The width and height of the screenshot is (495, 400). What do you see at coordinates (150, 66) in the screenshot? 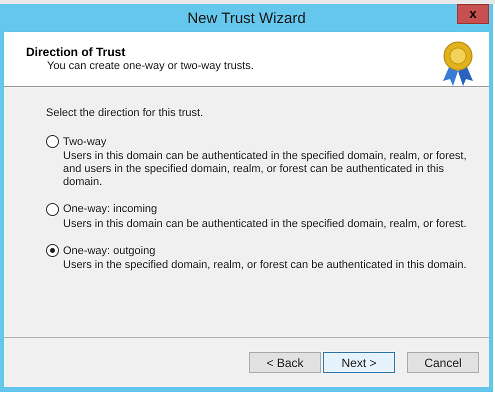
I see `page-subtitle: You can create one-way or two-way trusts.` at bounding box center [150, 66].